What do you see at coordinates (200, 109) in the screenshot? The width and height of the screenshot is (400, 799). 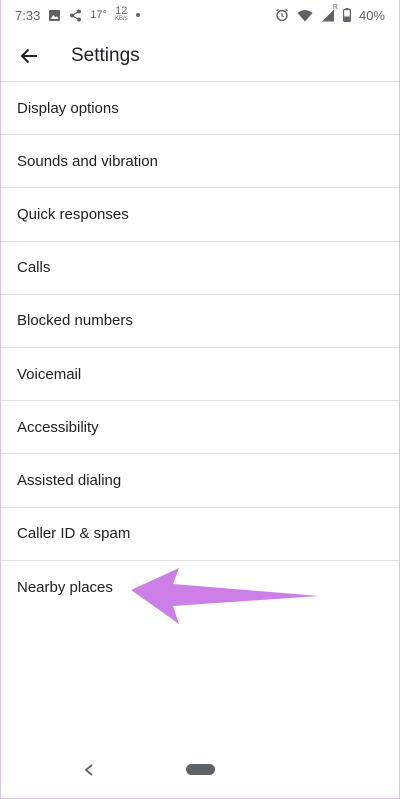 I see `settings-item-display-options: Display options` at bounding box center [200, 109].